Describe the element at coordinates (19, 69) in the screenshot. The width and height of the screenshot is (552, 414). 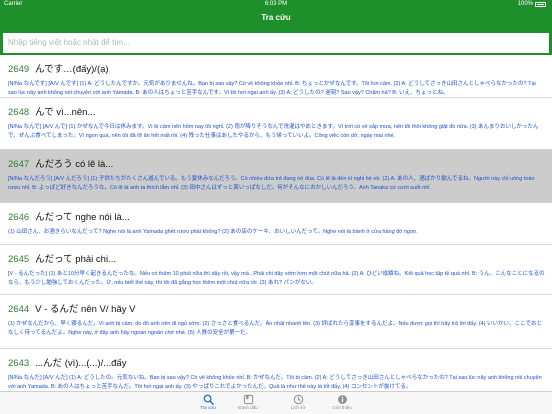
I see `entry-number: 2649` at that location.